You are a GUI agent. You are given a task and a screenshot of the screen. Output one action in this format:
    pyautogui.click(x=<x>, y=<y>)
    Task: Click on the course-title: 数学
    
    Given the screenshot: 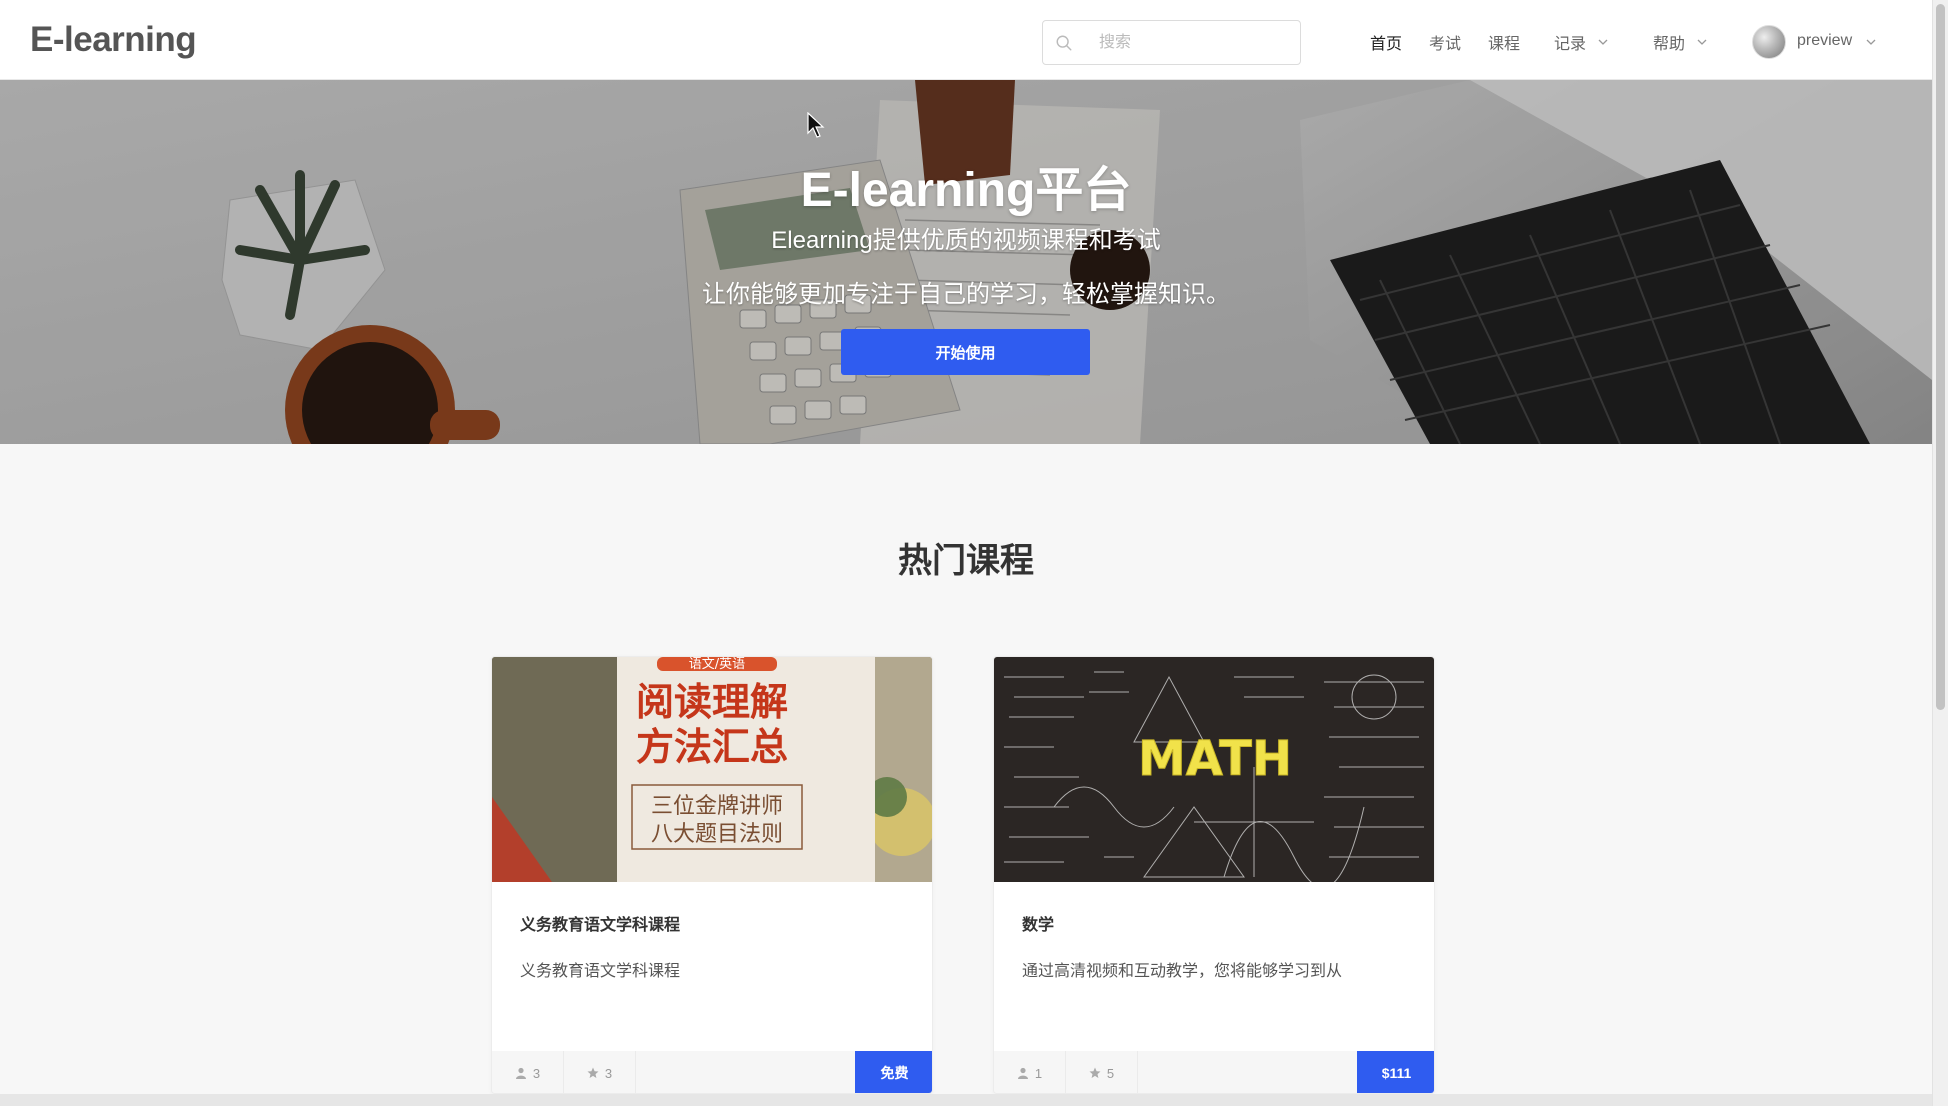 What is the action you would take?
    pyautogui.click(x=1038, y=923)
    